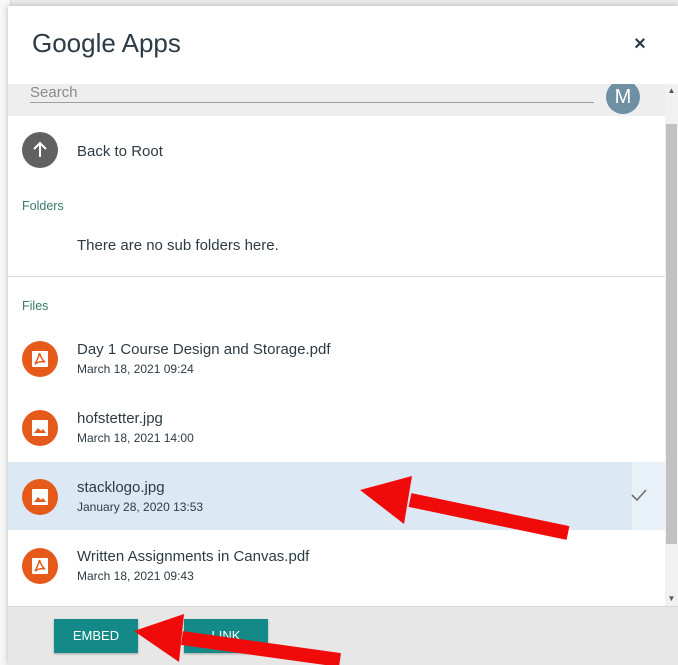 This screenshot has height=665, width=678. I want to click on section-divider, so click(336, 276).